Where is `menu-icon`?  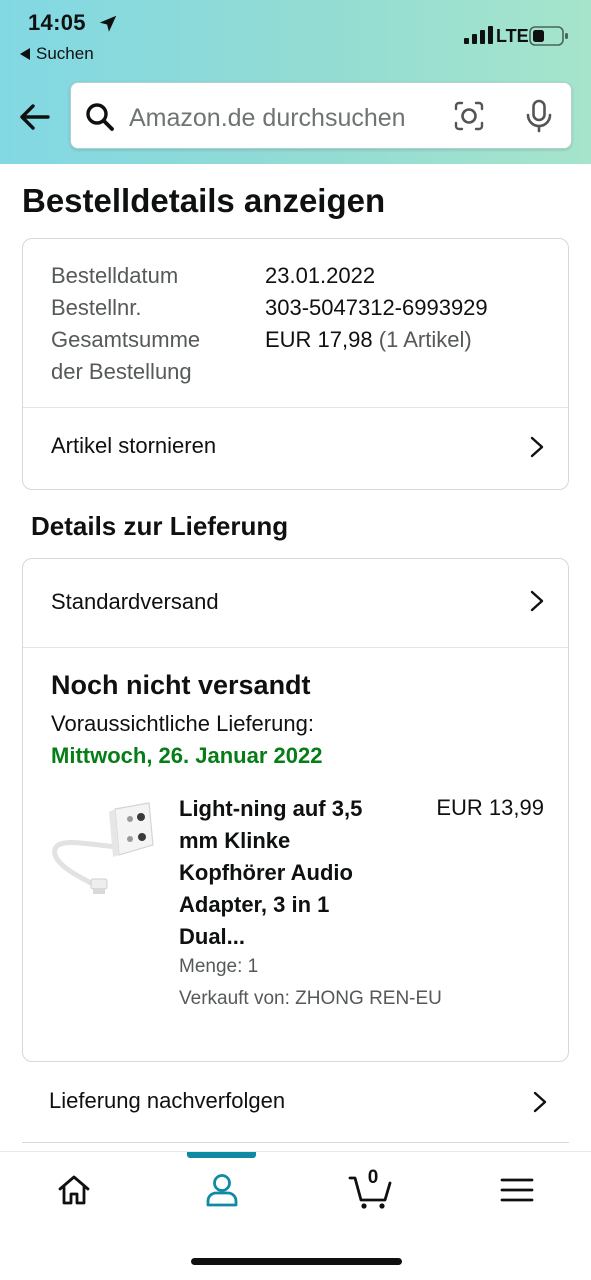 menu-icon is located at coordinates (517, 1190).